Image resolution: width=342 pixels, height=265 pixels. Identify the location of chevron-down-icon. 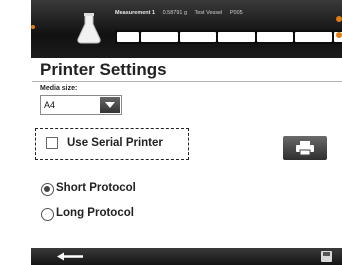
(110, 105).